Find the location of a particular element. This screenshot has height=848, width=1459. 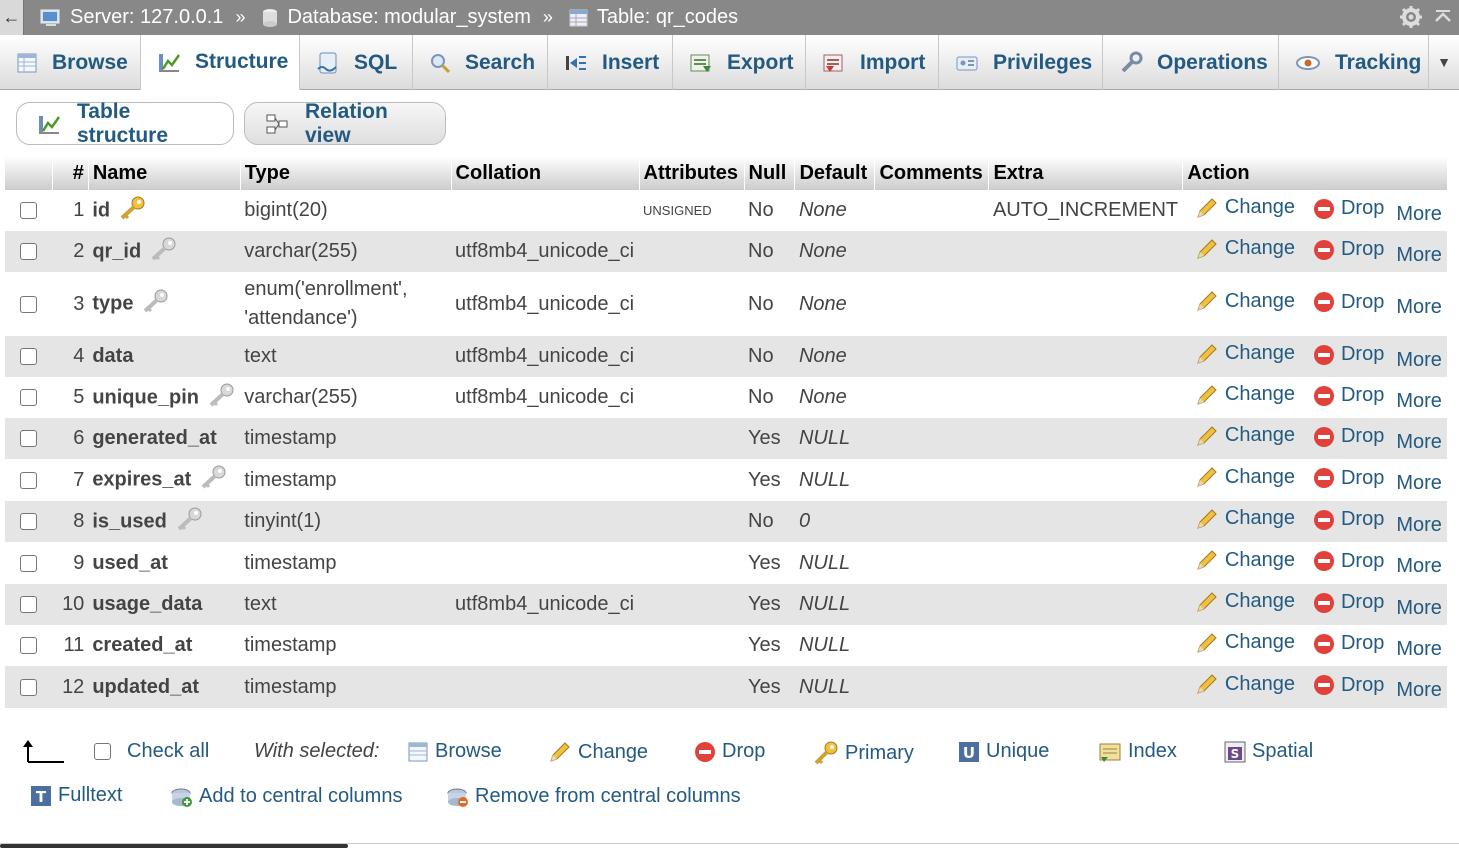

tab-browse: Browse is located at coordinates (70, 62).